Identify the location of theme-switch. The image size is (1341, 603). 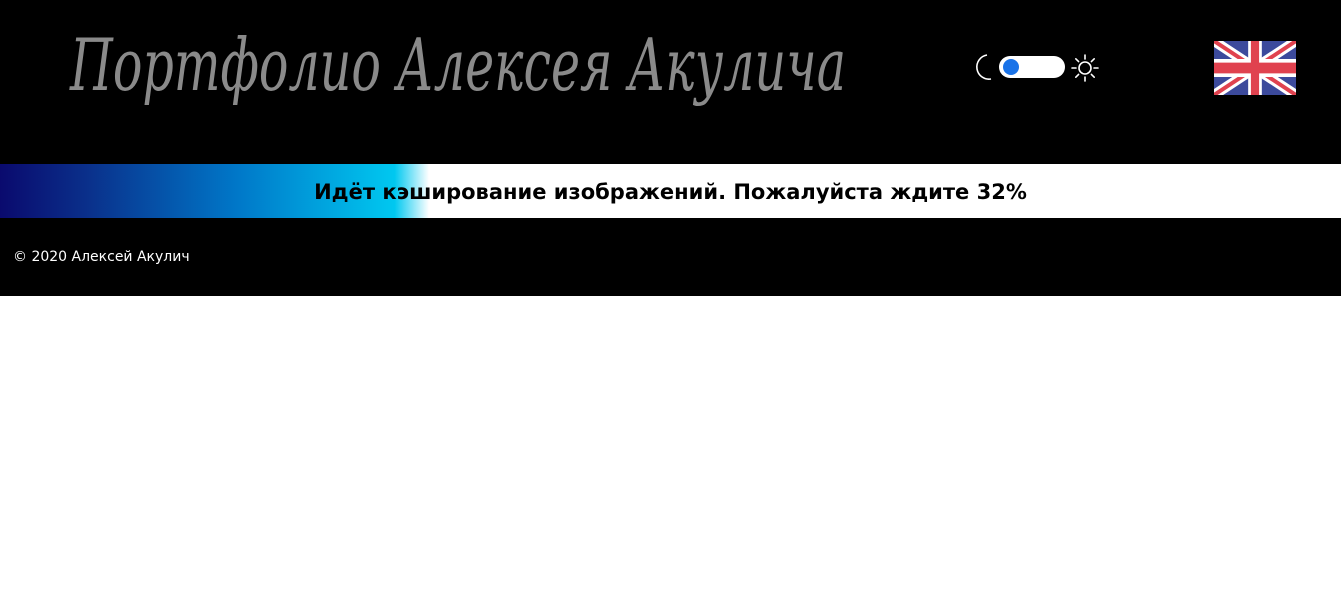
(1032, 67).